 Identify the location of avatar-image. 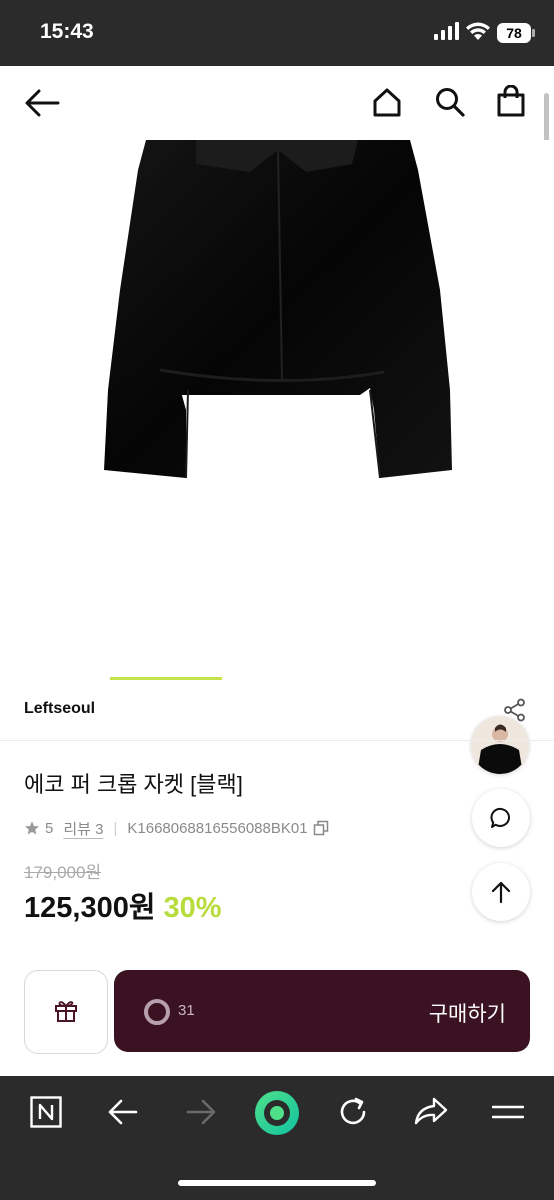
(500, 745).